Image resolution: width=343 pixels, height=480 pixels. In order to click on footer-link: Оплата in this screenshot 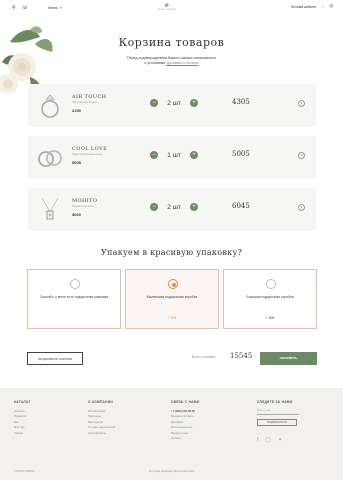, I will do `click(185, 438)`.